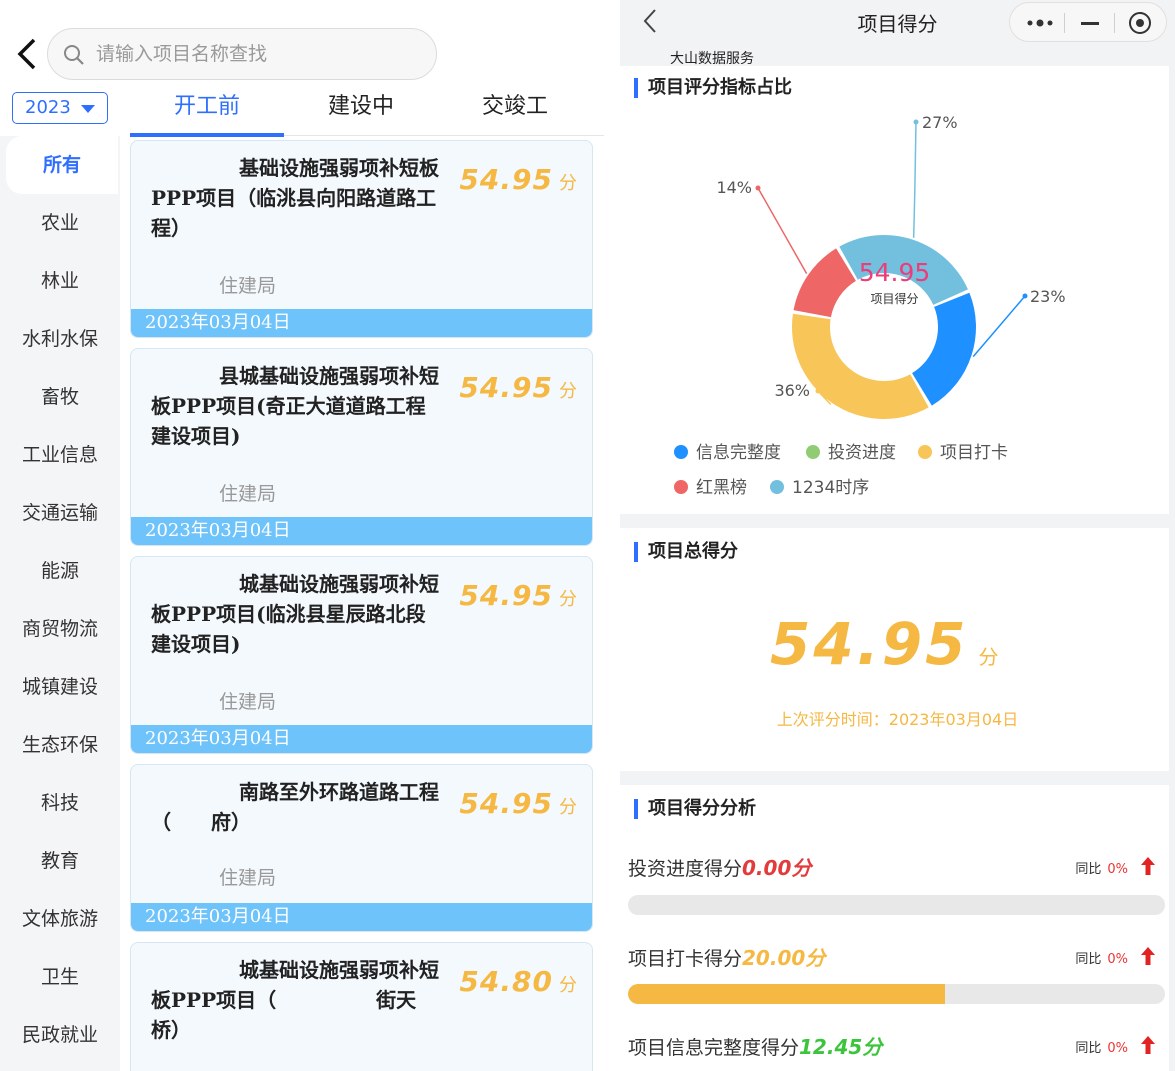 The height and width of the screenshot is (1071, 1175). I want to click on back-arrow-icon, so click(29, 56).